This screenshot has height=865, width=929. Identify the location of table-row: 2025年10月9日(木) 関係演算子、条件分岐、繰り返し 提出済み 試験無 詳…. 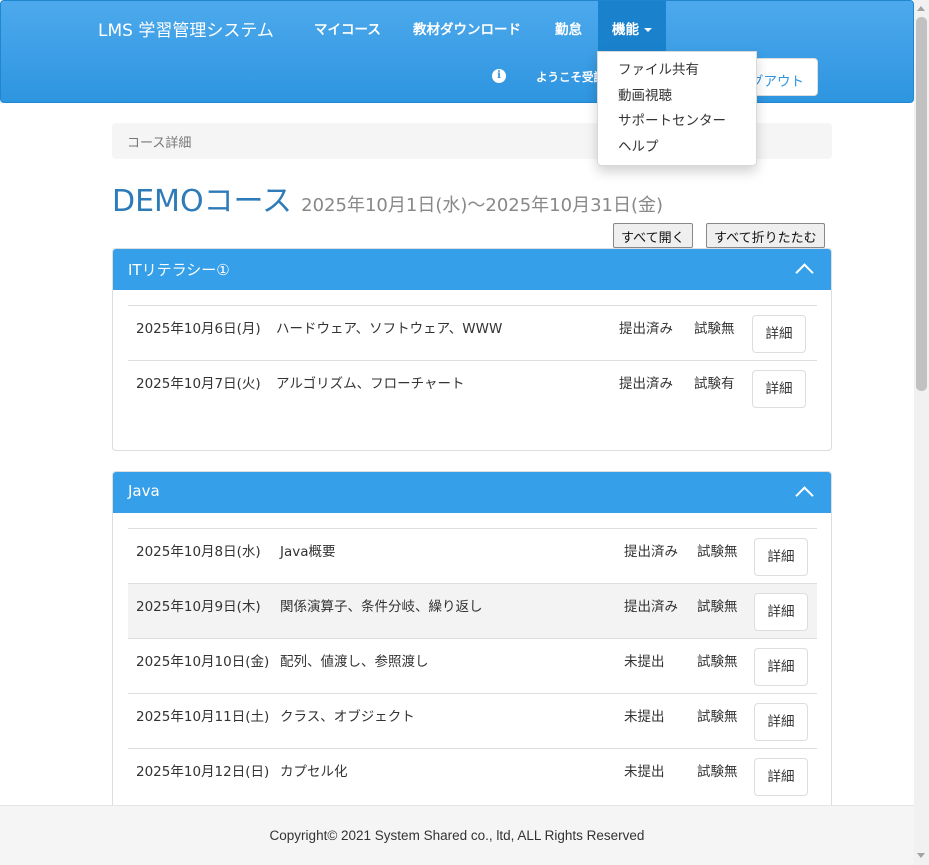
(472, 610).